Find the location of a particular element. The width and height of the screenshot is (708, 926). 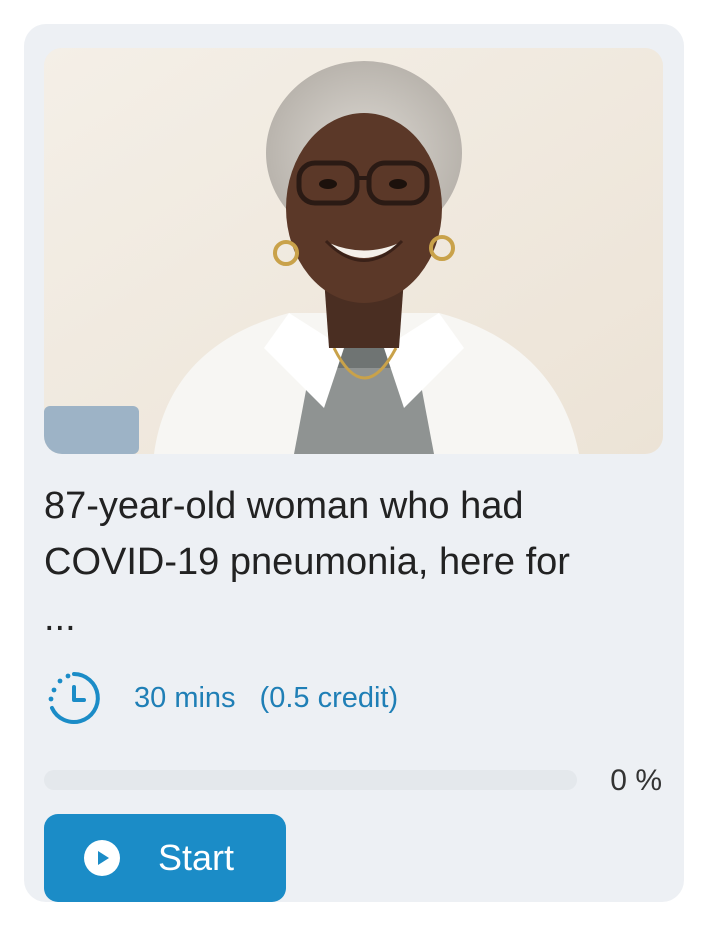

start-button: Start is located at coordinates (165, 858).